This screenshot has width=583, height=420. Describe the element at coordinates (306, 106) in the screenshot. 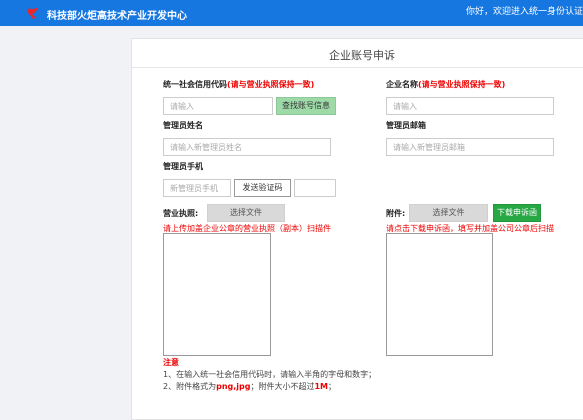

I see `find-account-button: 查找账号信息` at that location.